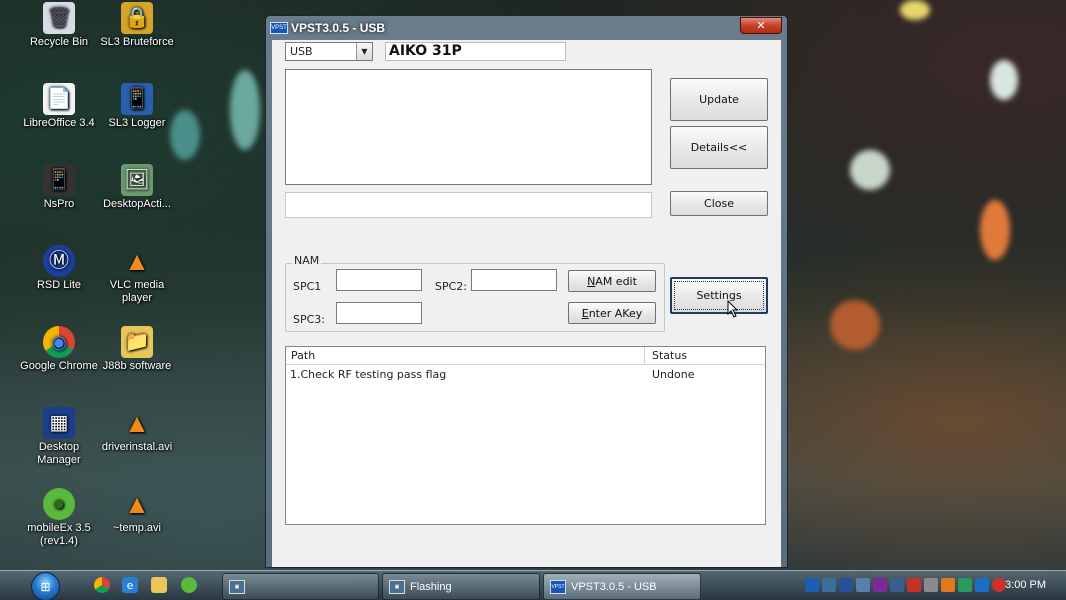  What do you see at coordinates (137, 366) in the screenshot?
I see `desktop-icon-label: J88b software` at bounding box center [137, 366].